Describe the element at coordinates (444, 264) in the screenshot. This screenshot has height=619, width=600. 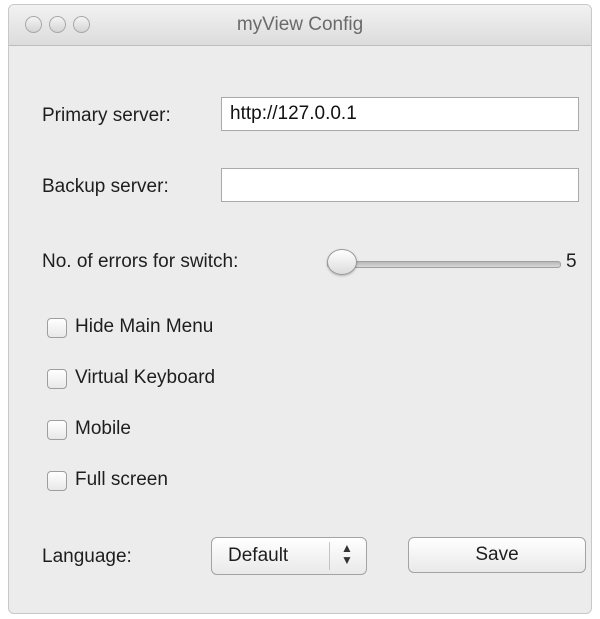
I see `errors-slider-track` at that location.